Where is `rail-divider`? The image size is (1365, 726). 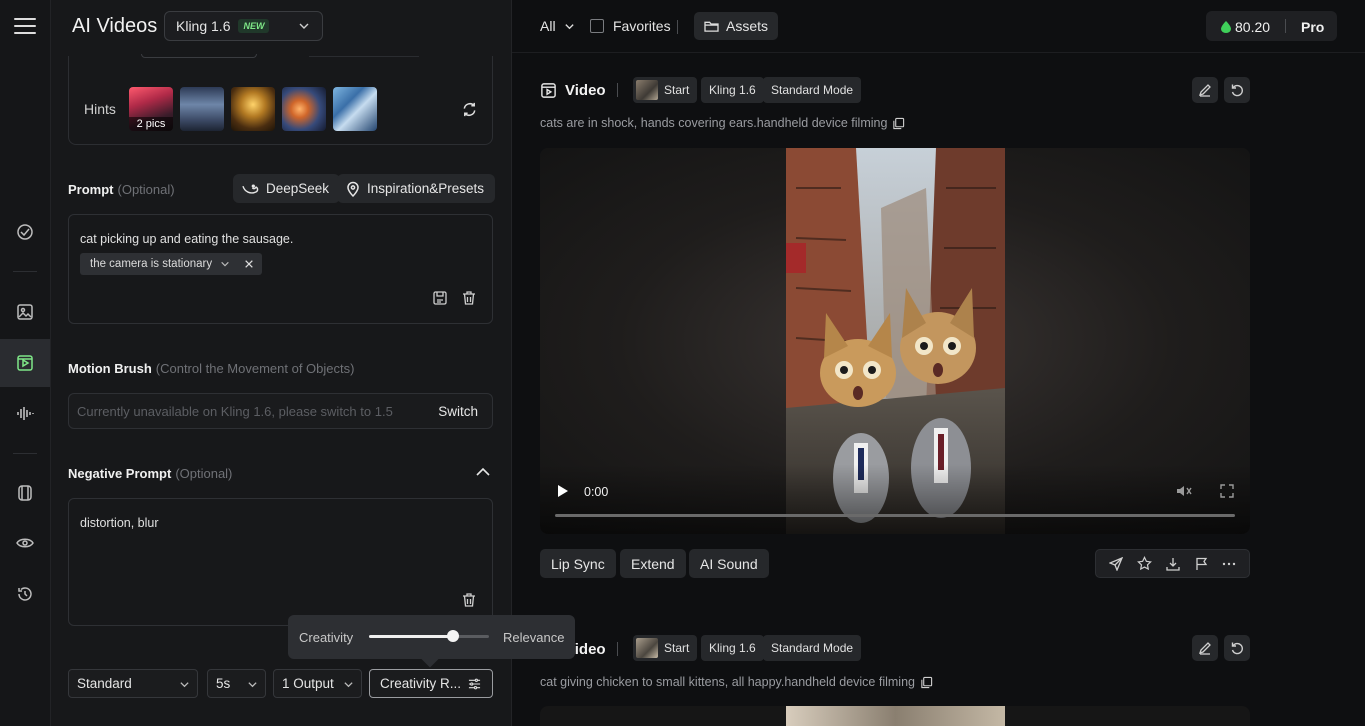 rail-divider is located at coordinates (25, 271).